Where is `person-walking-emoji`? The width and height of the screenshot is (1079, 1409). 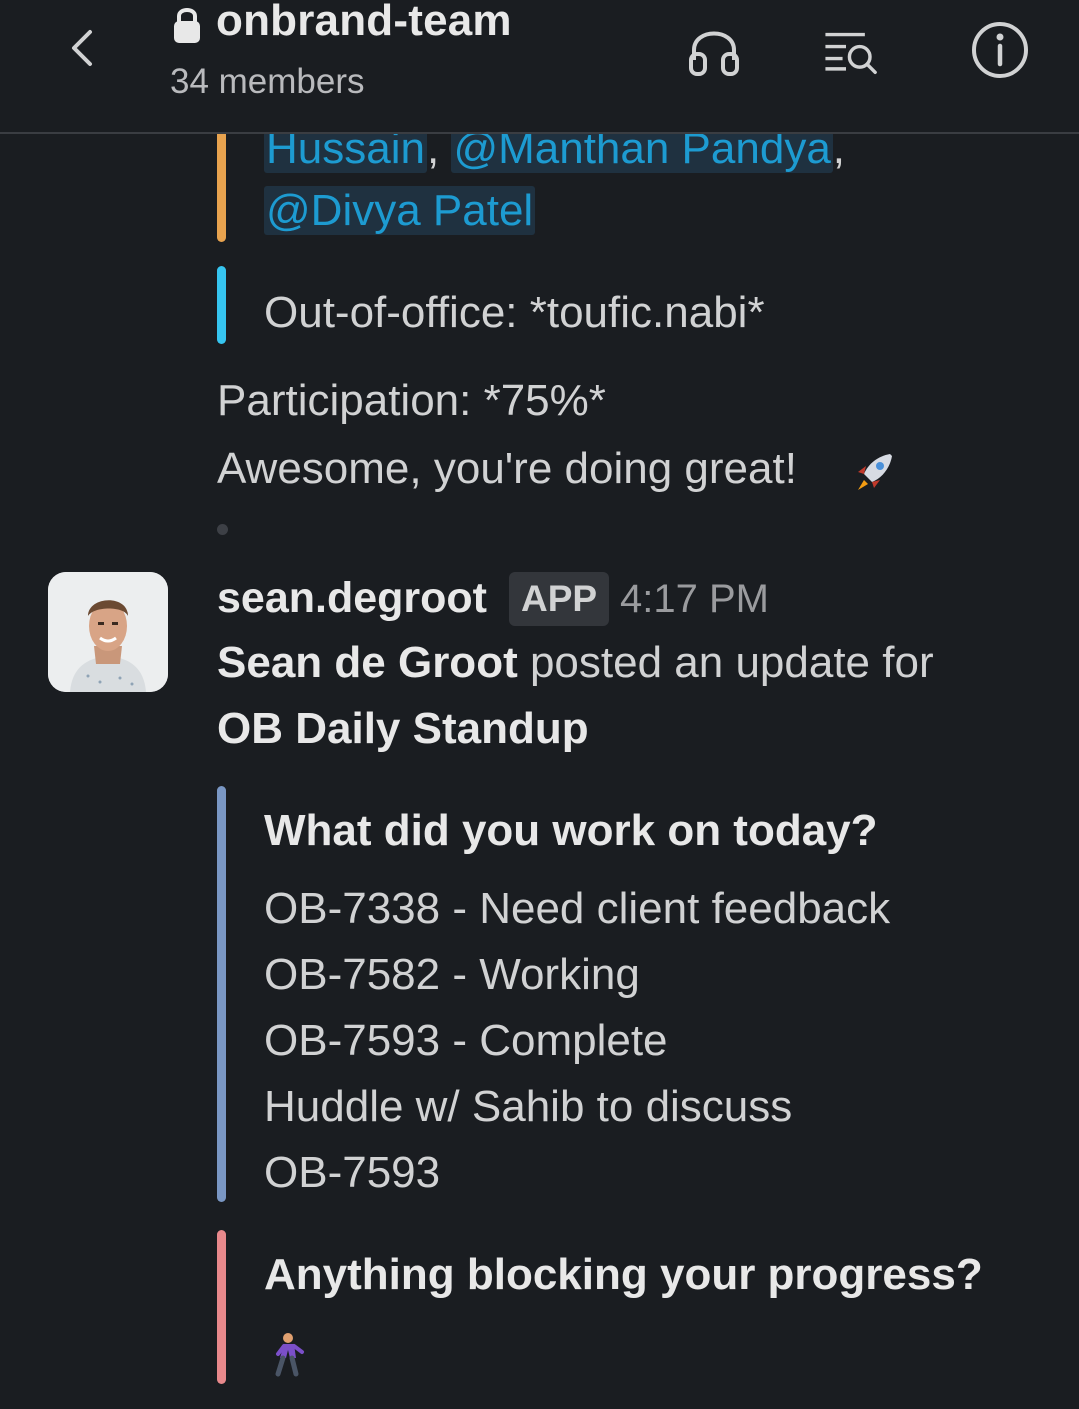
person-walking-emoji is located at coordinates (289, 1355).